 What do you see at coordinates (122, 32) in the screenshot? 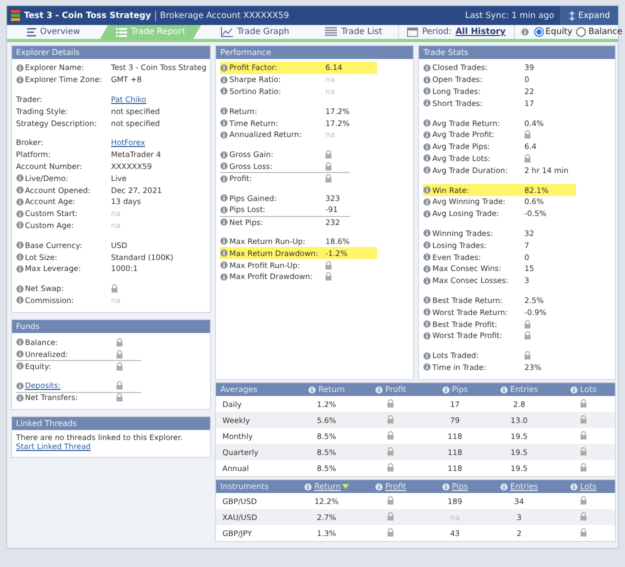
I see `bullet-list-icon` at bounding box center [122, 32].